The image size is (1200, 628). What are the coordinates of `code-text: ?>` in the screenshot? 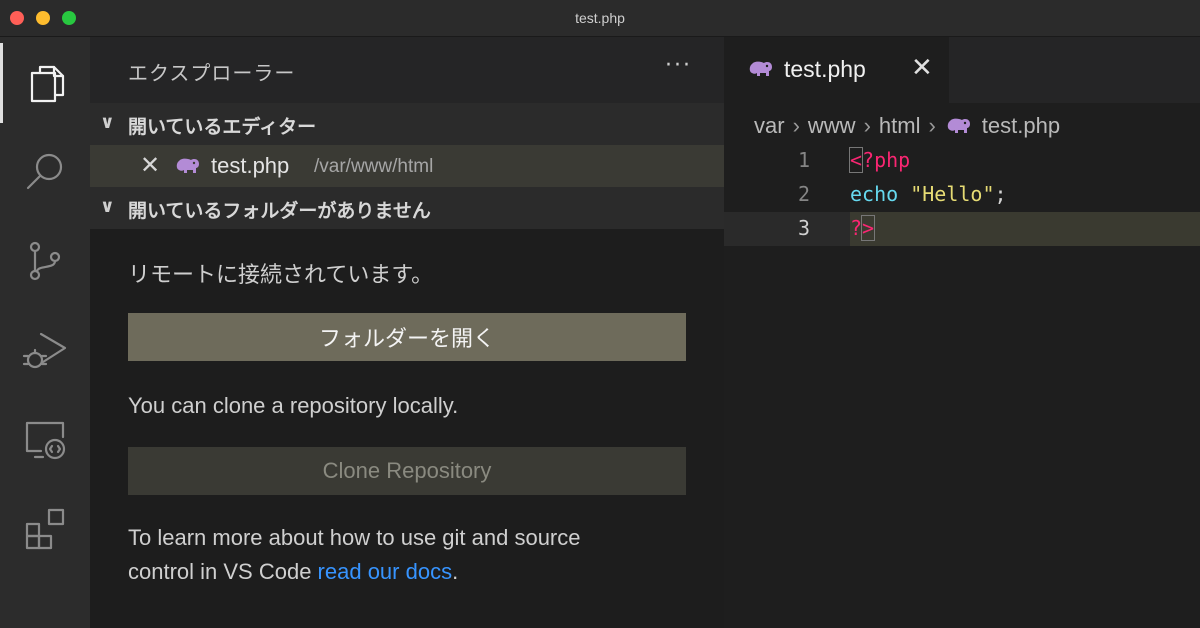 It's located at (863, 228).